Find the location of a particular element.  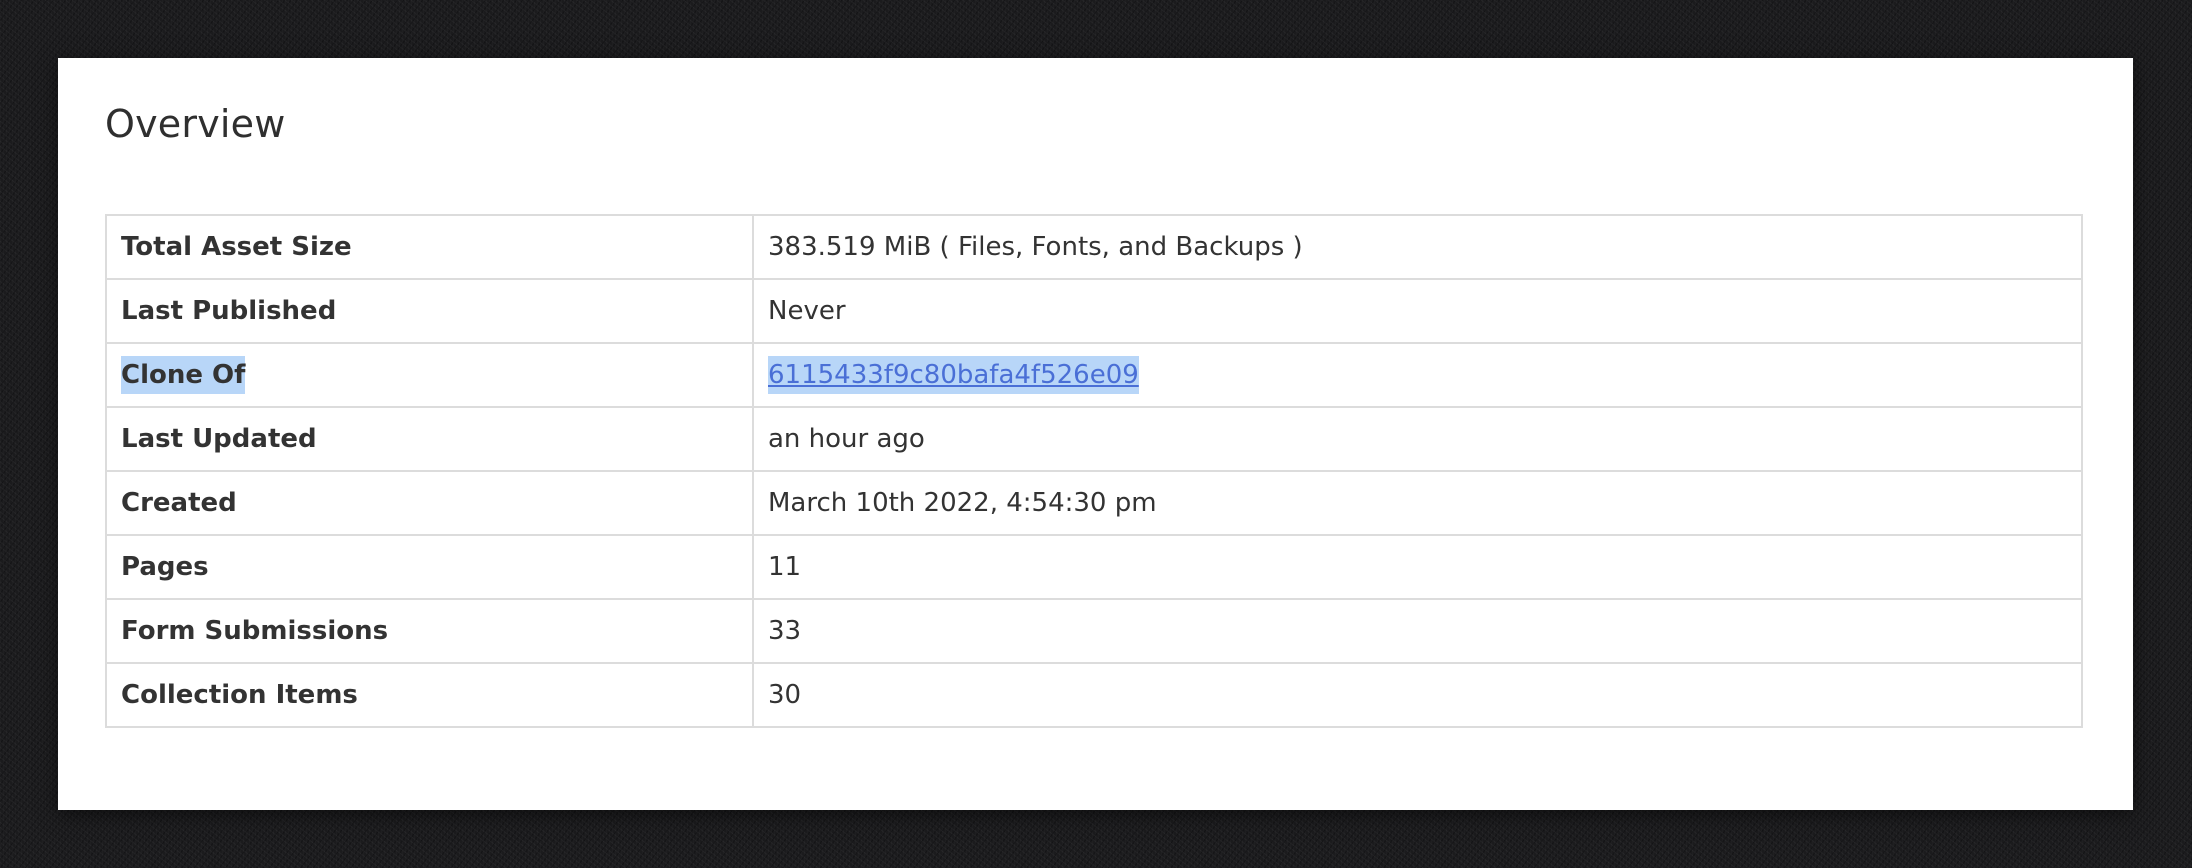

table-row-last-updated: Last Updated an hour ago is located at coordinates (1094, 439).